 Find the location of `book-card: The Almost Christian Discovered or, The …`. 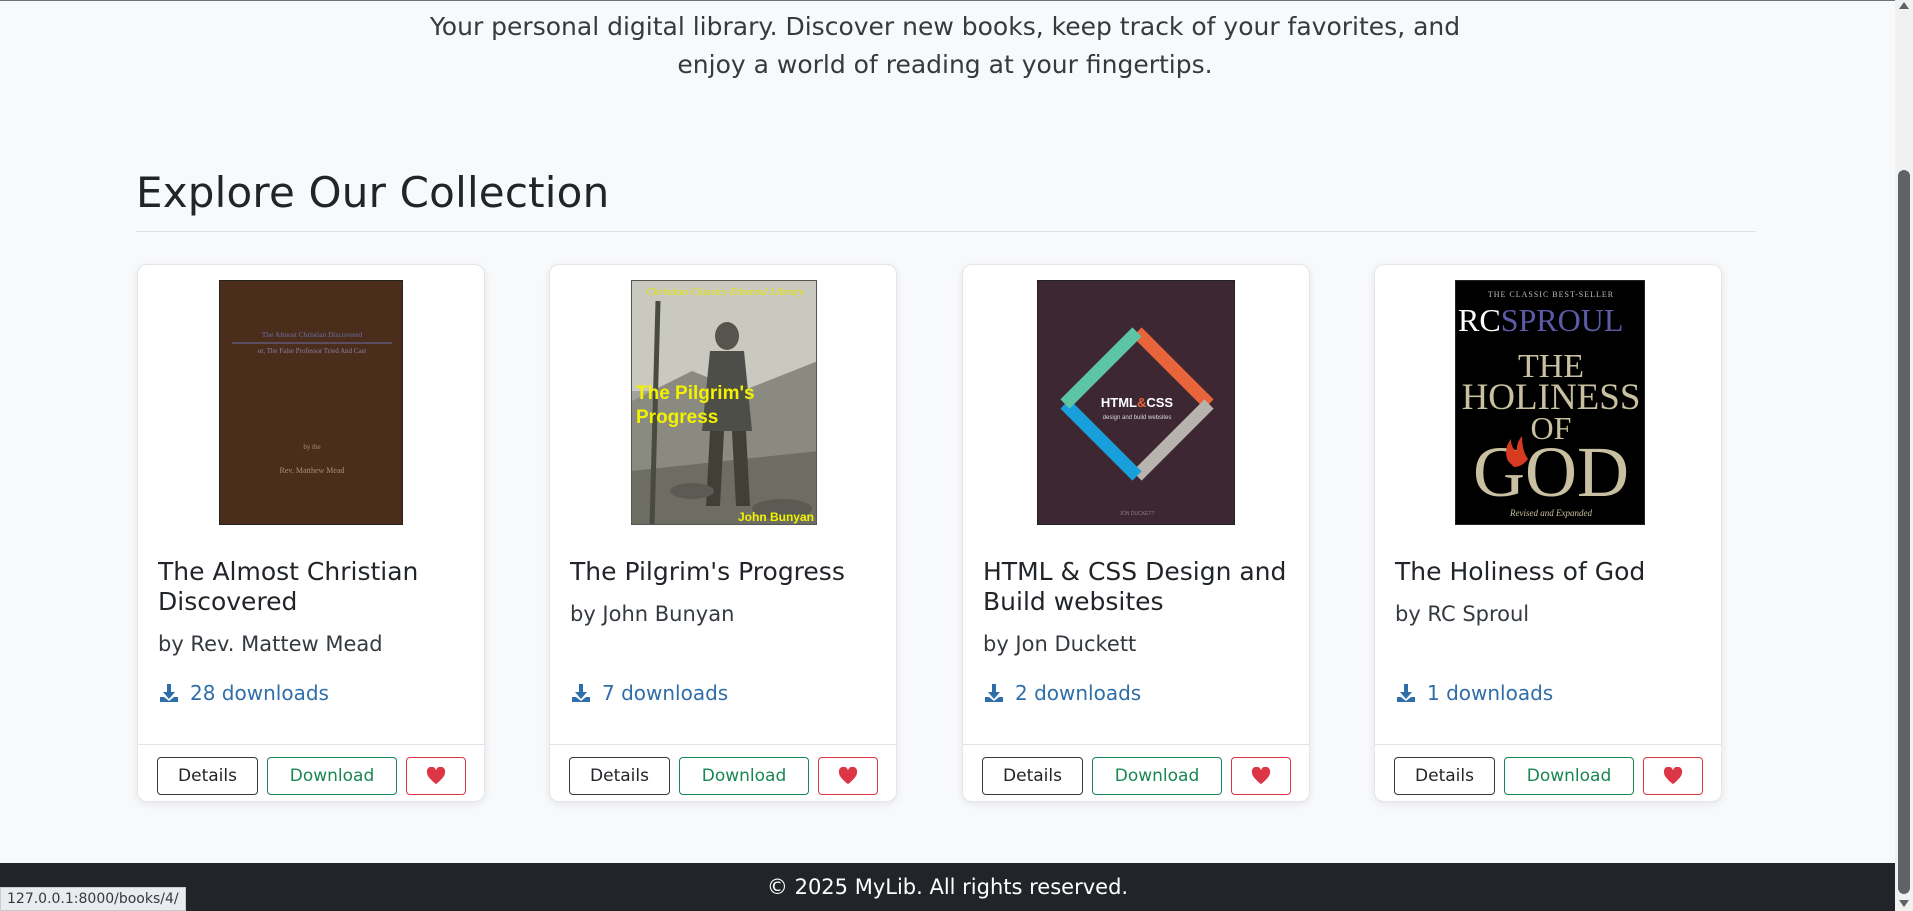

book-card: The Almost Christian Discovered or, The … is located at coordinates (311, 533).